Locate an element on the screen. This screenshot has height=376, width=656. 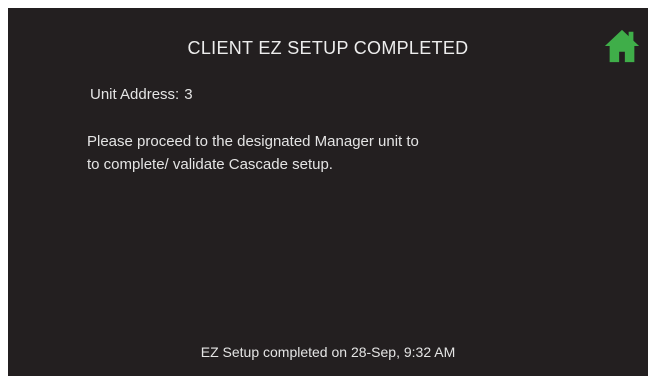
unit-address: Unit Address: 3 is located at coordinates (141, 94).